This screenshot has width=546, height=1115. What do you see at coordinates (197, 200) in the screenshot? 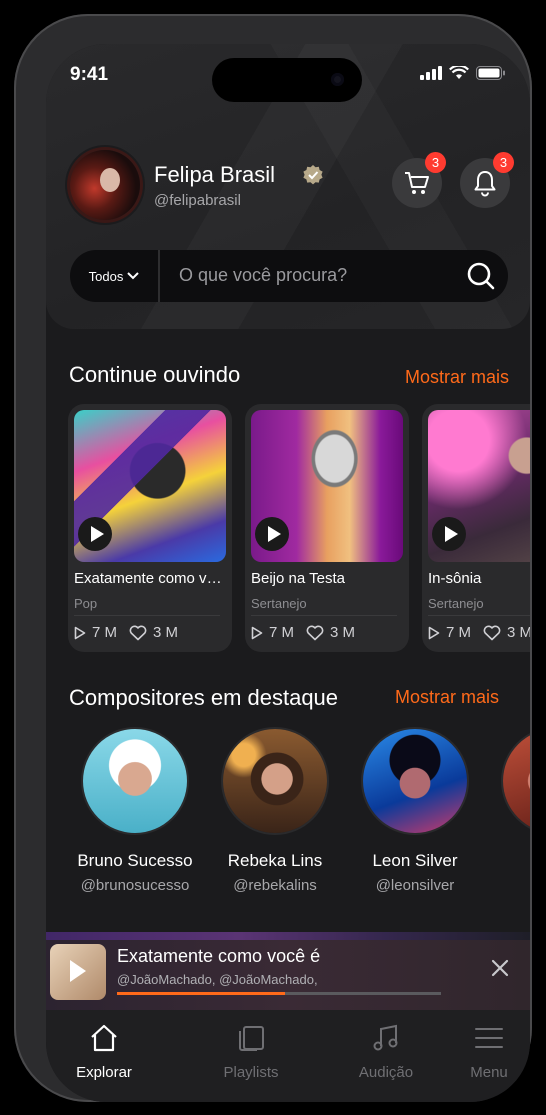
I see `profile-handle: @felipabrasil` at bounding box center [197, 200].